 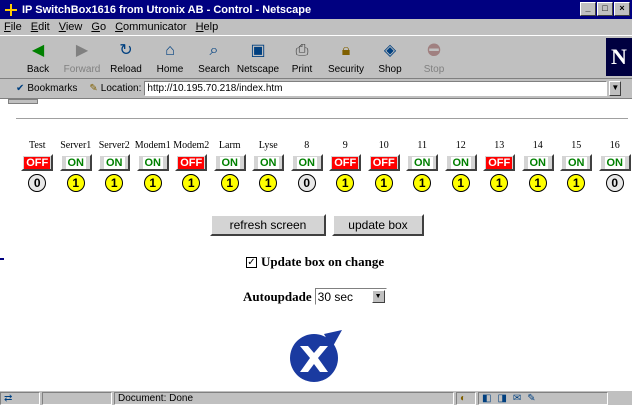 I want to click on autoupdate-value: 30 sec, so click(x=335, y=296).